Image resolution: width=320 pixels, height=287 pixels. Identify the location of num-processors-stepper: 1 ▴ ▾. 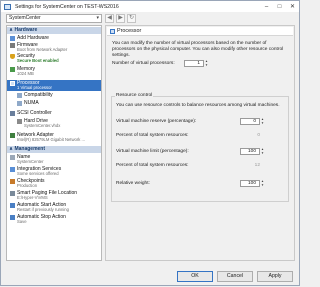
(195, 63).